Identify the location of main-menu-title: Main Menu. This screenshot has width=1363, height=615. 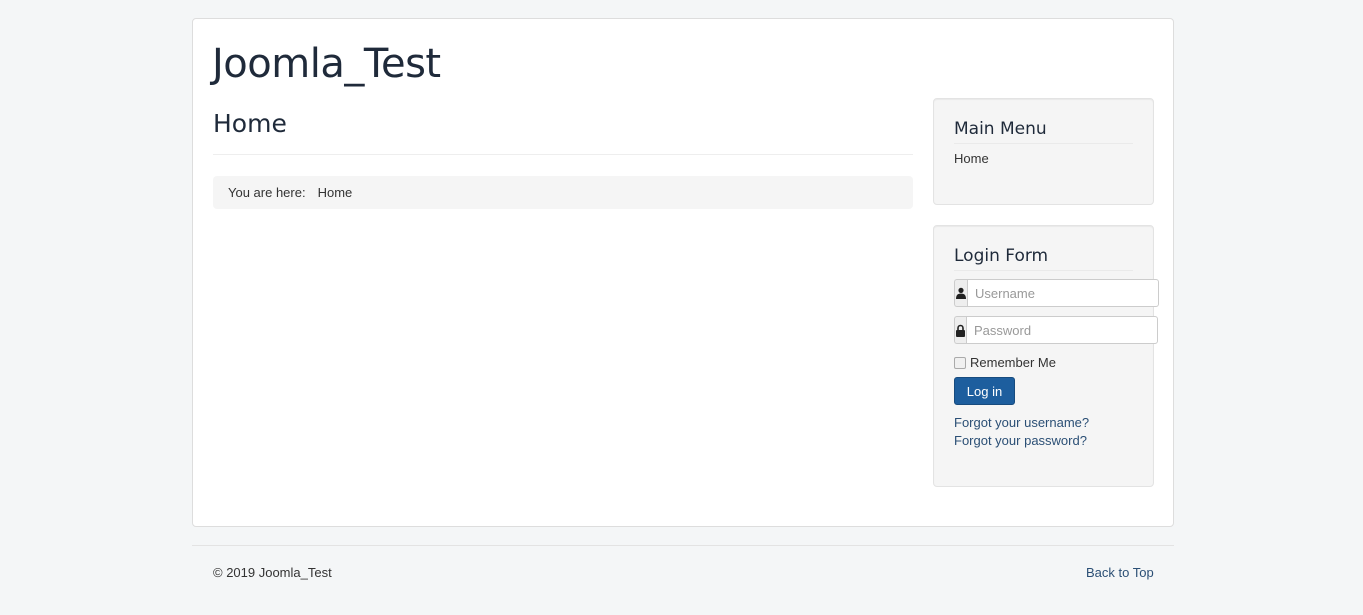
(1043, 130).